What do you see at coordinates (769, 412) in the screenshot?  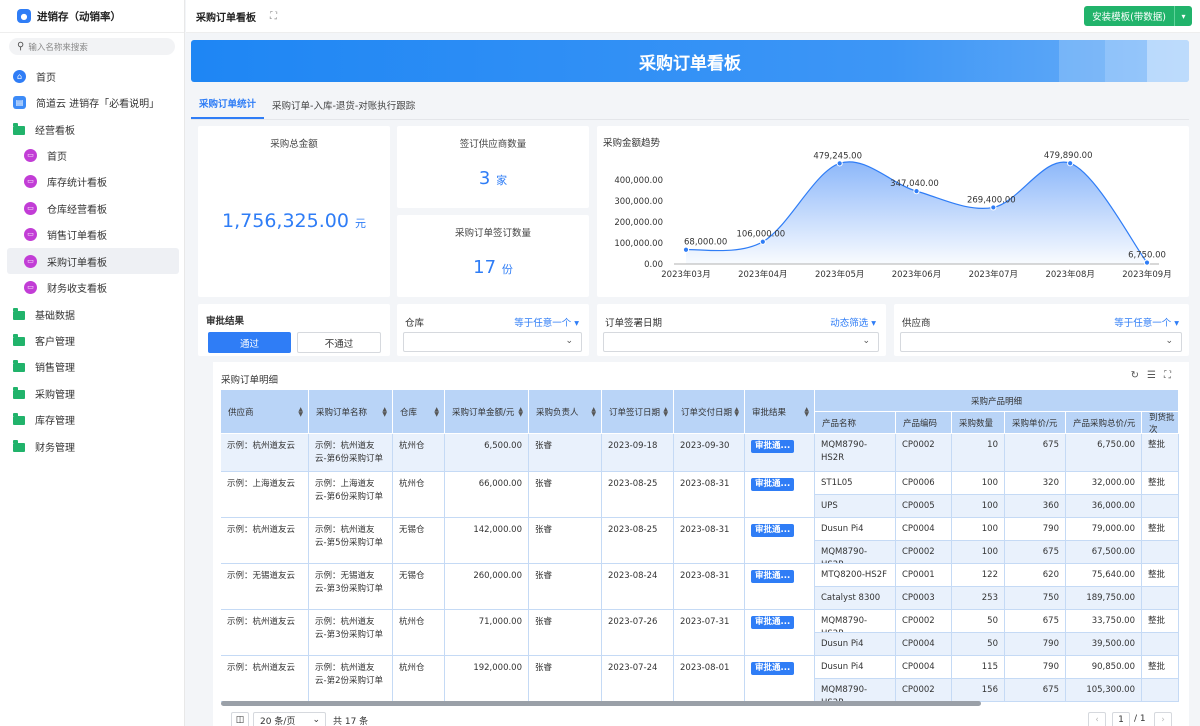 I see `header-label: 审批结果` at bounding box center [769, 412].